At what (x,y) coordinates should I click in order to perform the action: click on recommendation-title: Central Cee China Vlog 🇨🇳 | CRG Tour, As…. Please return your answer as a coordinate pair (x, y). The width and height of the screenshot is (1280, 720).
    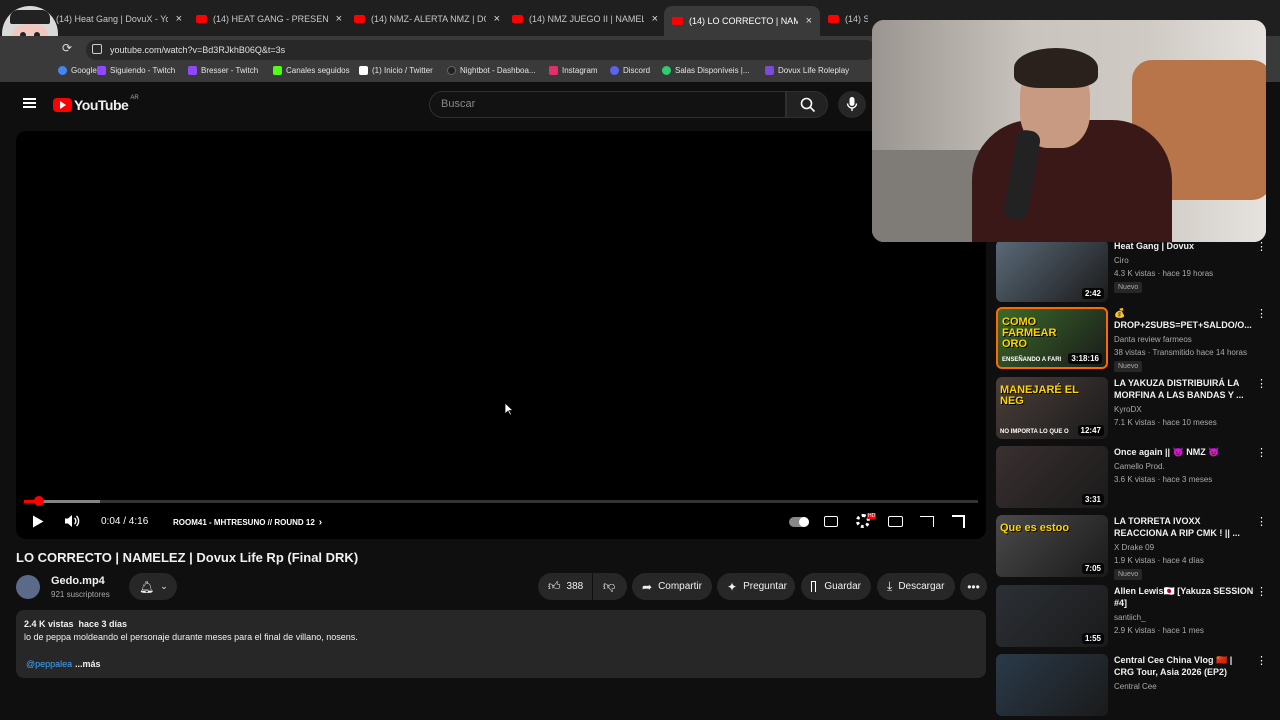
    Looking at the image, I should click on (1184, 666).